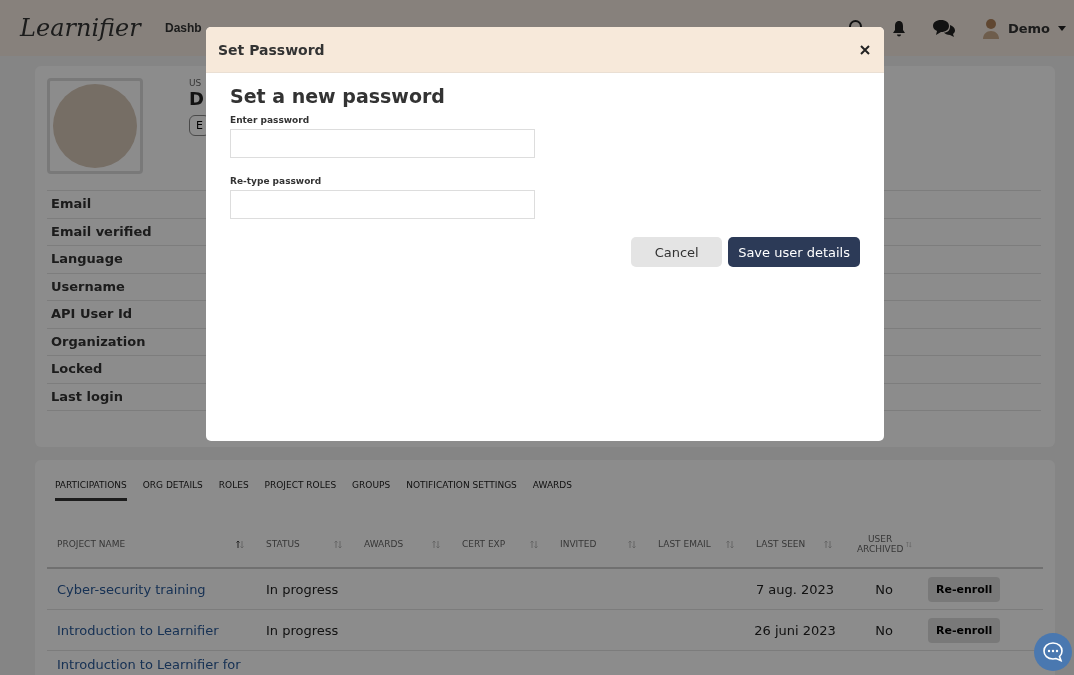 The width and height of the screenshot is (1074, 675). What do you see at coordinates (77, 369) in the screenshot?
I see `field-label: Locked` at bounding box center [77, 369].